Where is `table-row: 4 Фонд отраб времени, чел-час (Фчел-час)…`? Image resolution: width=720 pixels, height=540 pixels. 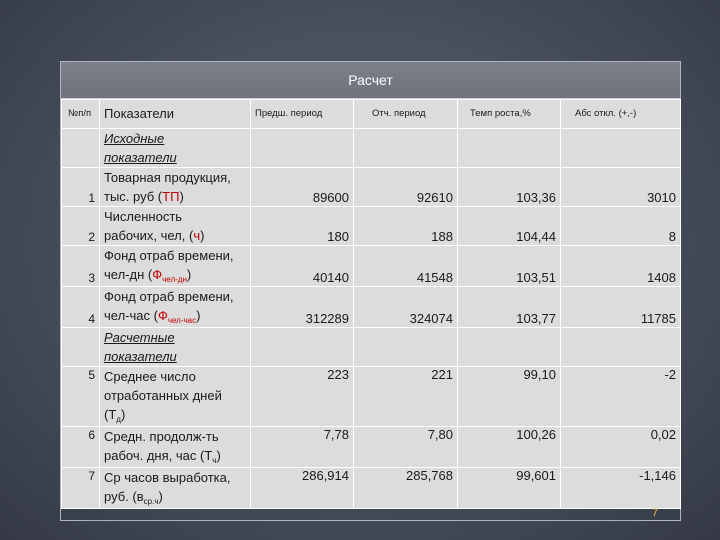
table-row: 4 Фонд отраб времени, чел-час (Фчел-час)… is located at coordinates (371, 307).